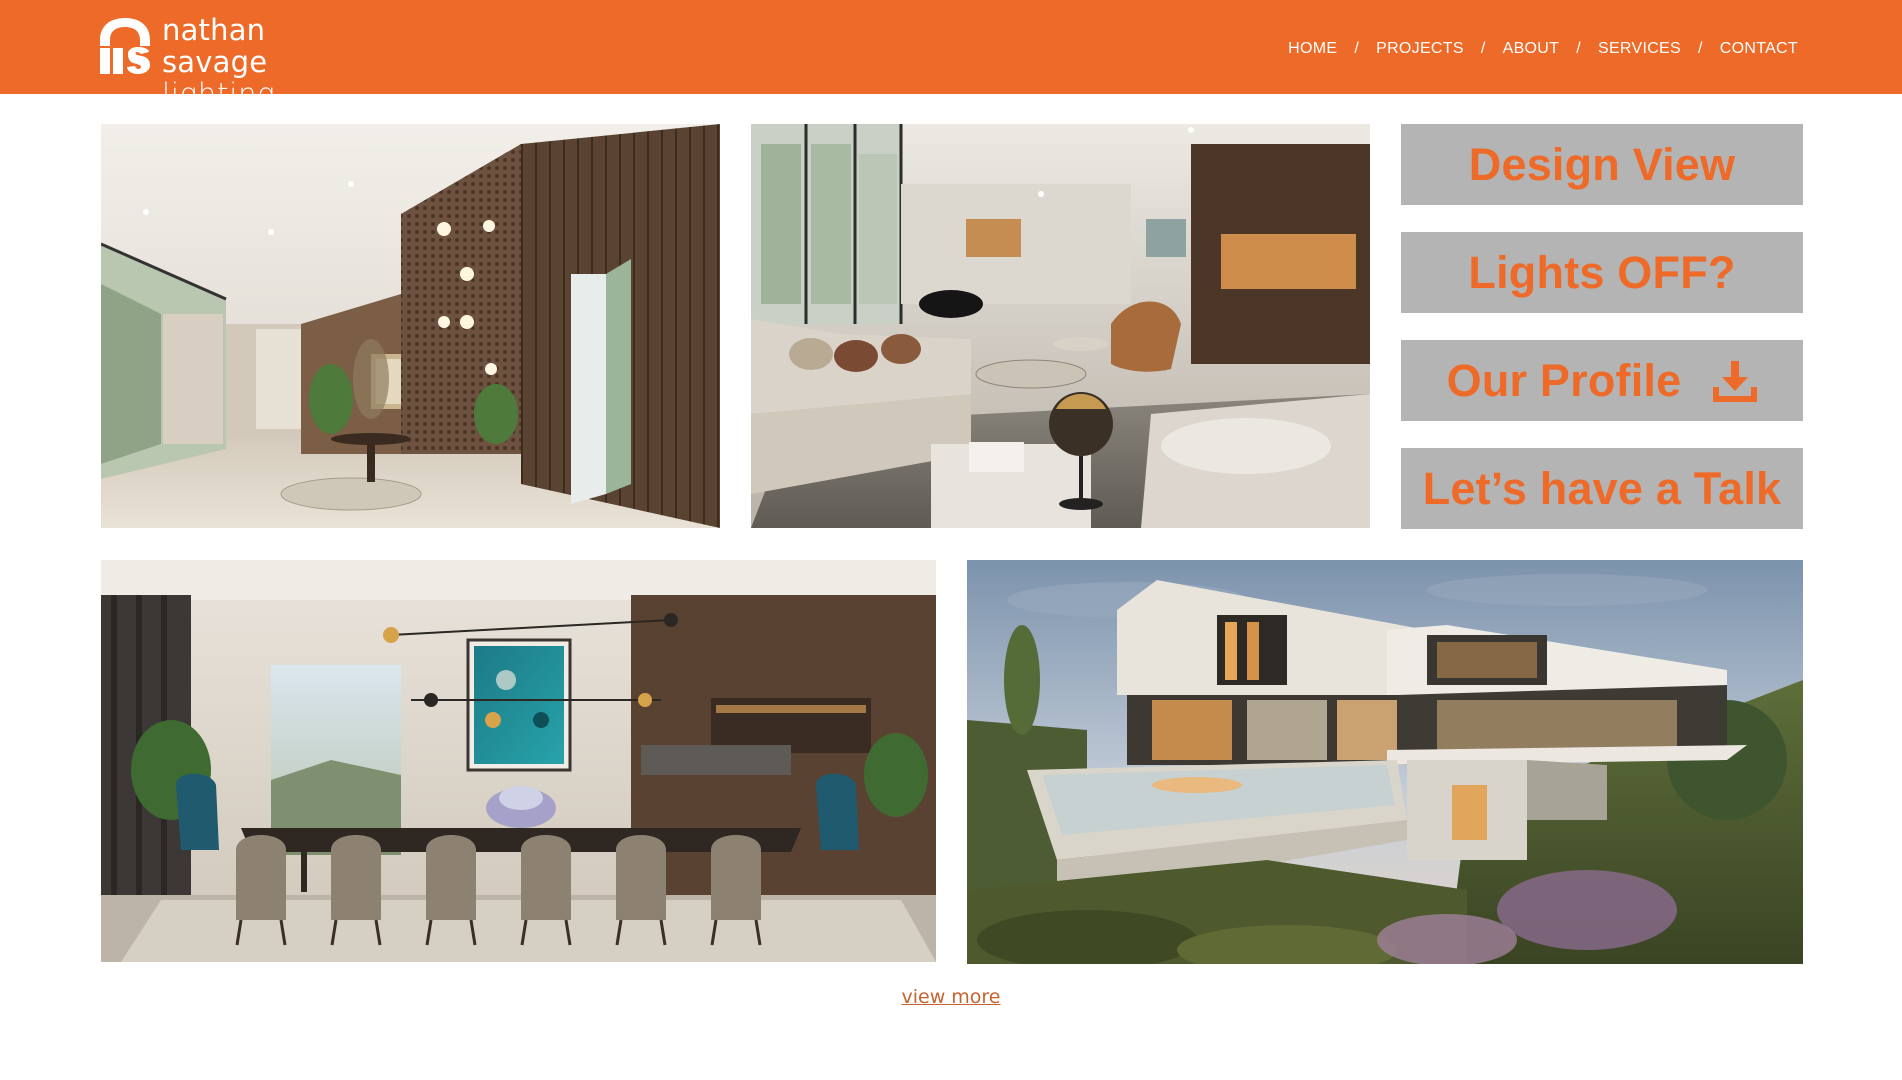 Image resolution: width=1902 pixels, height=1080 pixels. I want to click on view-more-link: view more, so click(950, 997).